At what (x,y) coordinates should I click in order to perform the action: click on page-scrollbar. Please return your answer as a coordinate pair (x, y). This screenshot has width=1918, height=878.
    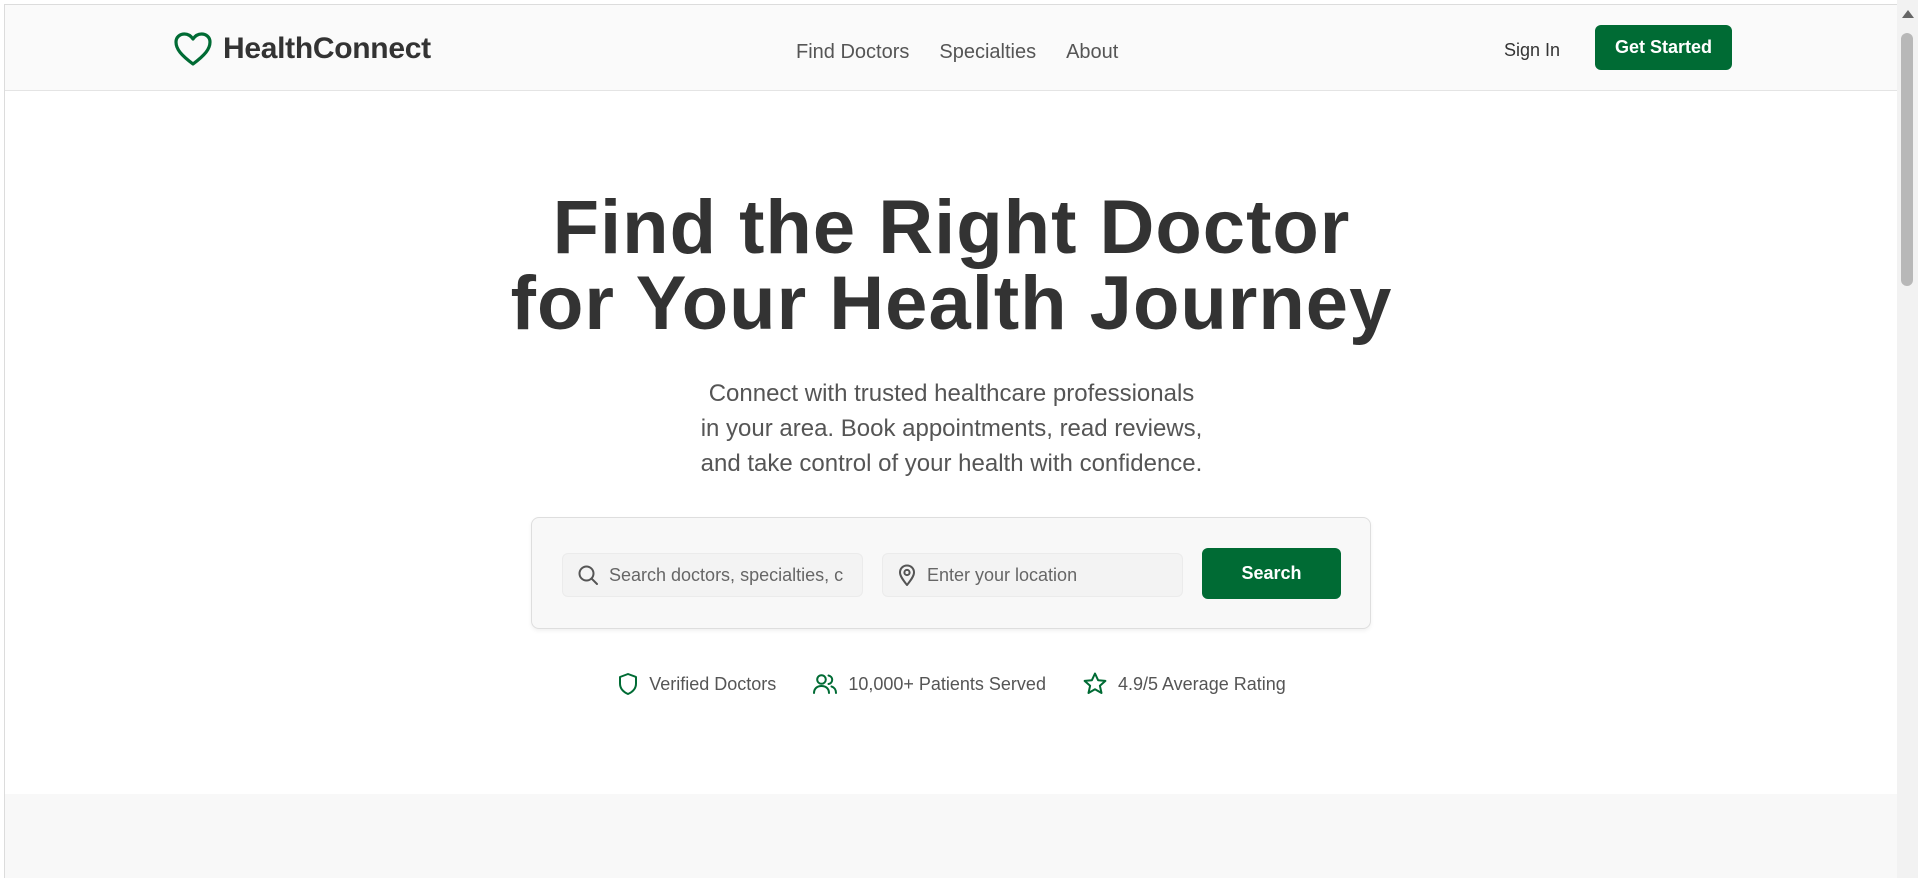
    Looking at the image, I should click on (1907, 439).